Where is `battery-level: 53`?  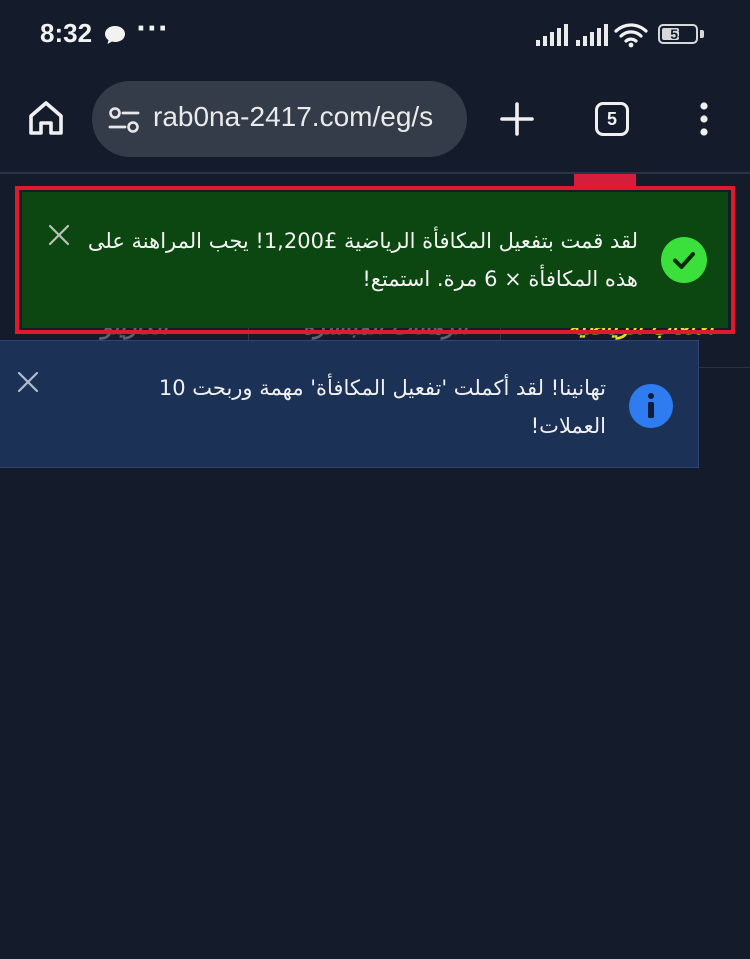
battery-level: 53 is located at coordinates (678, 34).